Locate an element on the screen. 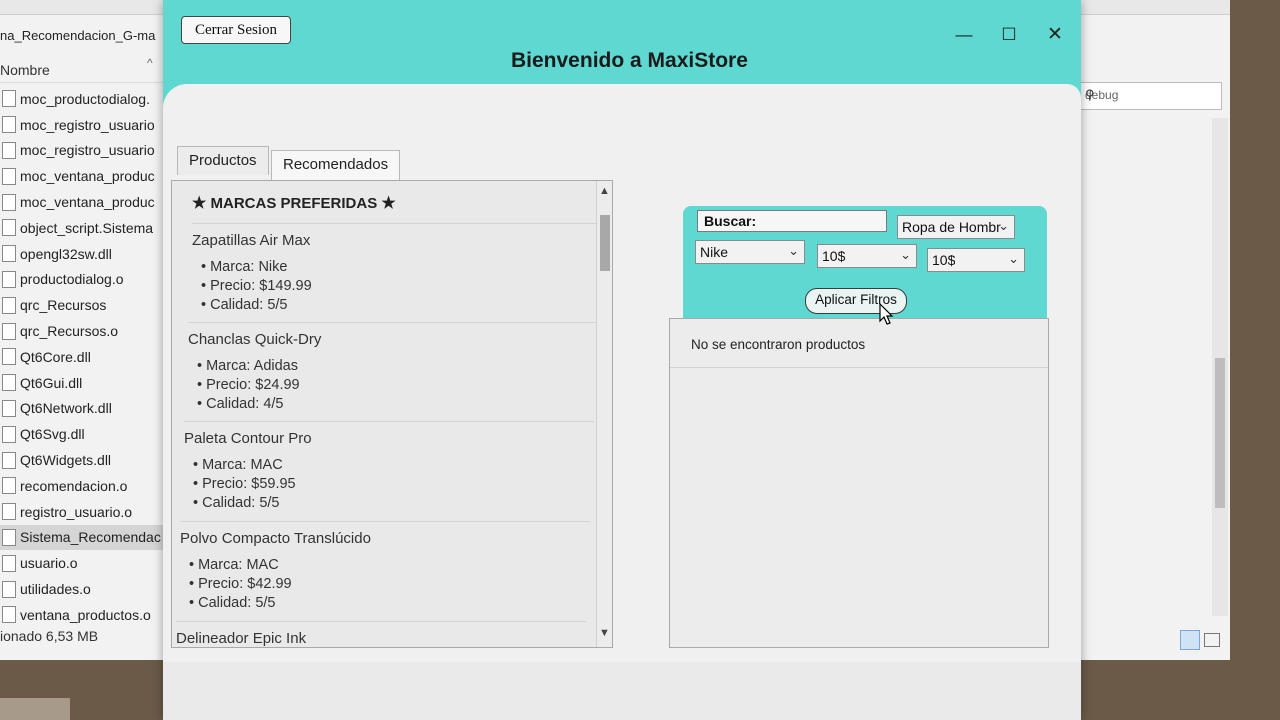  close-icon: ✕ is located at coordinates (1055, 36).